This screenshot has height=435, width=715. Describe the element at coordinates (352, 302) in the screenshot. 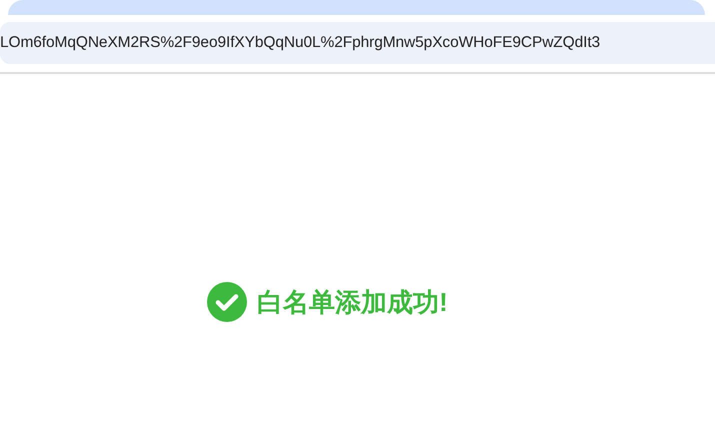

I see `success-message: 白名单添加成功!` at that location.